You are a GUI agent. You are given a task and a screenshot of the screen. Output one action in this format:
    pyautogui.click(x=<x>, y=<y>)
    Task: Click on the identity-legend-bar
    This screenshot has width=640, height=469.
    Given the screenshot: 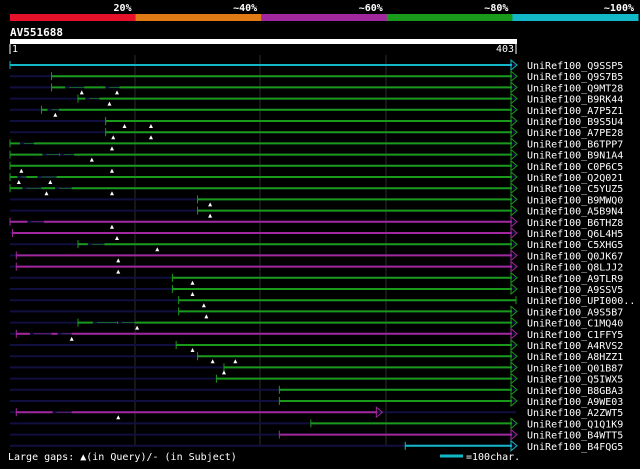 What is the action you would take?
    pyautogui.click(x=324, y=17)
    